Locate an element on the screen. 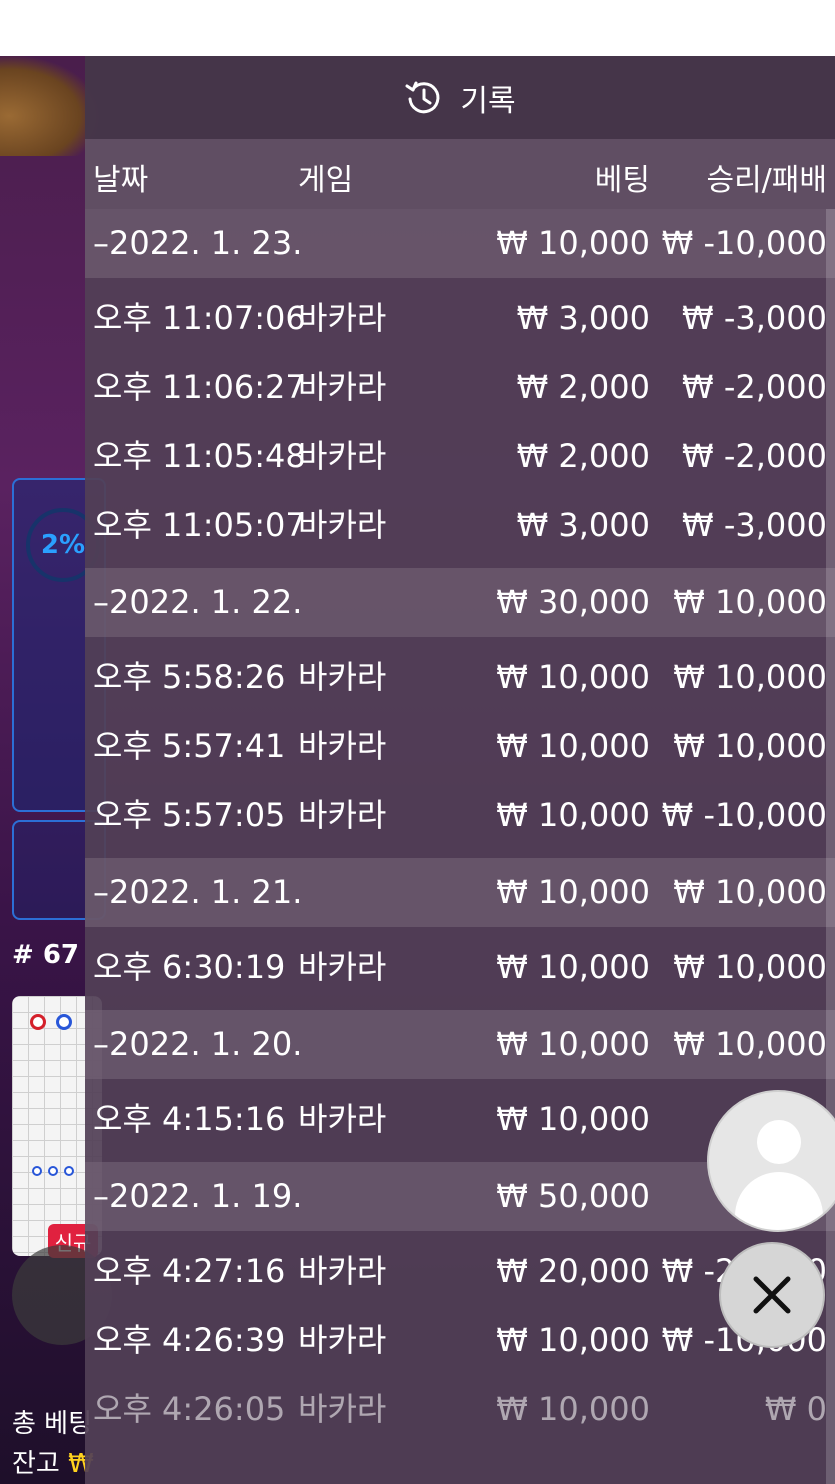 The image size is (835, 1484). row-date: 오후 11:06:27 is located at coordinates (199, 387).